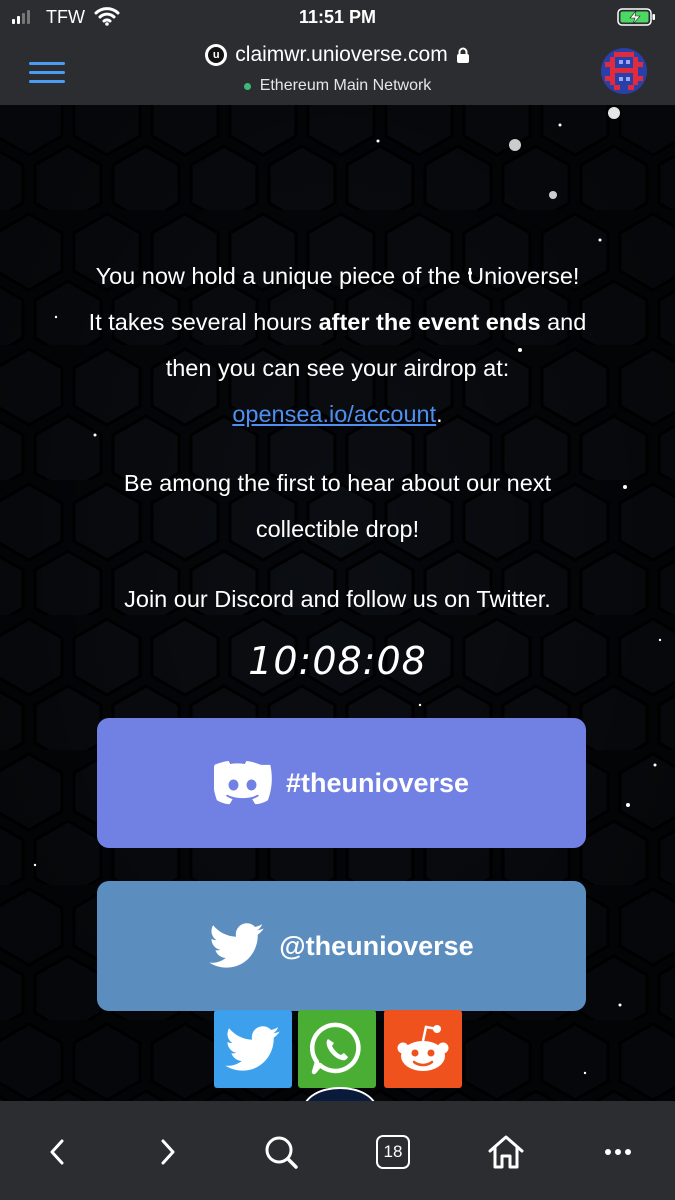 This screenshot has width=675, height=1200. Describe the element at coordinates (636, 17) in the screenshot. I see `battery-icon` at that location.